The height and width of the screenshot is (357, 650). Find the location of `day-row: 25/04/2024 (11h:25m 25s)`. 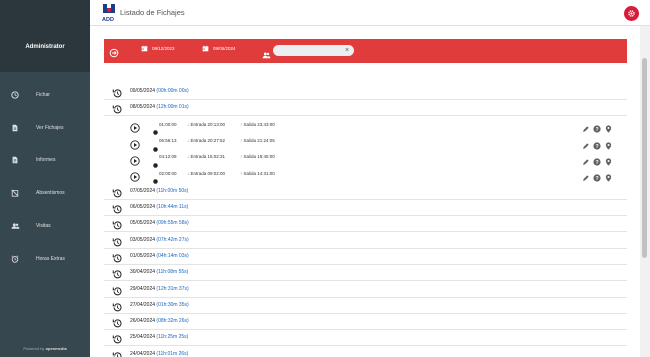

day-row: 25/04/2024 (11h:25m 25s) is located at coordinates (365, 338).